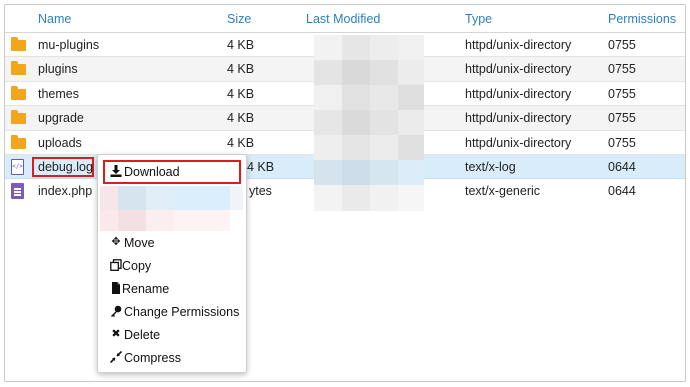 Image resolution: width=690 pixels, height=387 pixels. I want to click on menu-item-compress: Compress, so click(172, 358).